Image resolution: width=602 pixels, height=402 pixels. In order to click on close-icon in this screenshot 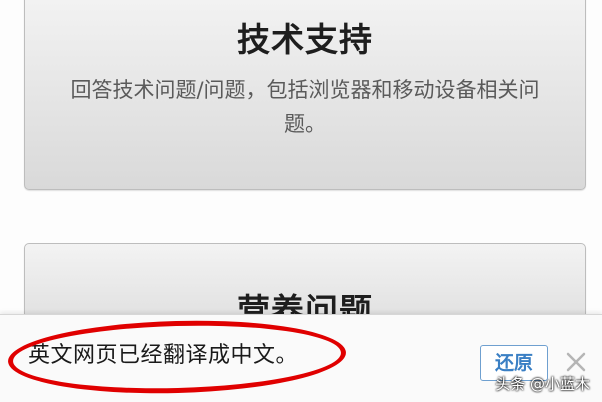, I will do `click(576, 362)`.